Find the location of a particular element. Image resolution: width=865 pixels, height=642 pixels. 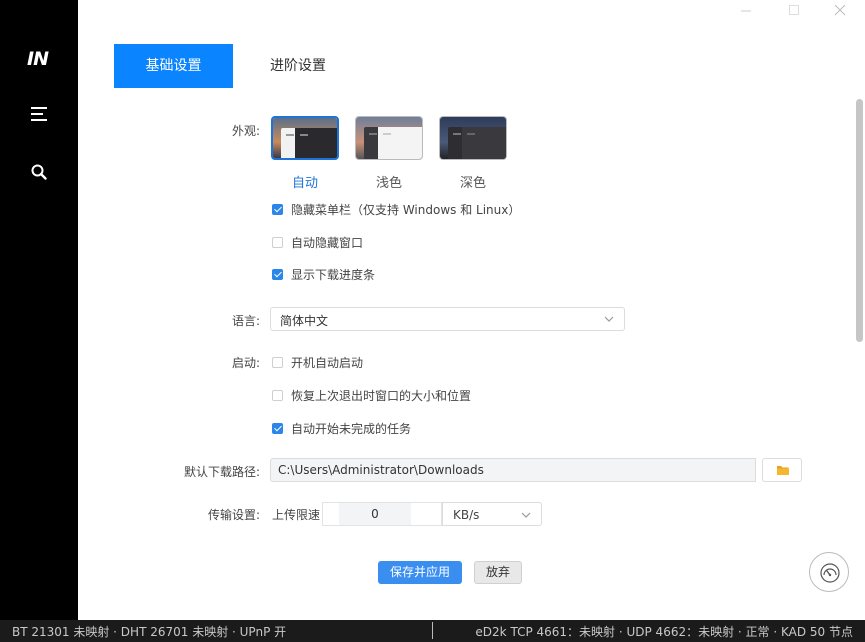

resume-tasks-option: 自动开始未完成的任务 is located at coordinates (341, 428).